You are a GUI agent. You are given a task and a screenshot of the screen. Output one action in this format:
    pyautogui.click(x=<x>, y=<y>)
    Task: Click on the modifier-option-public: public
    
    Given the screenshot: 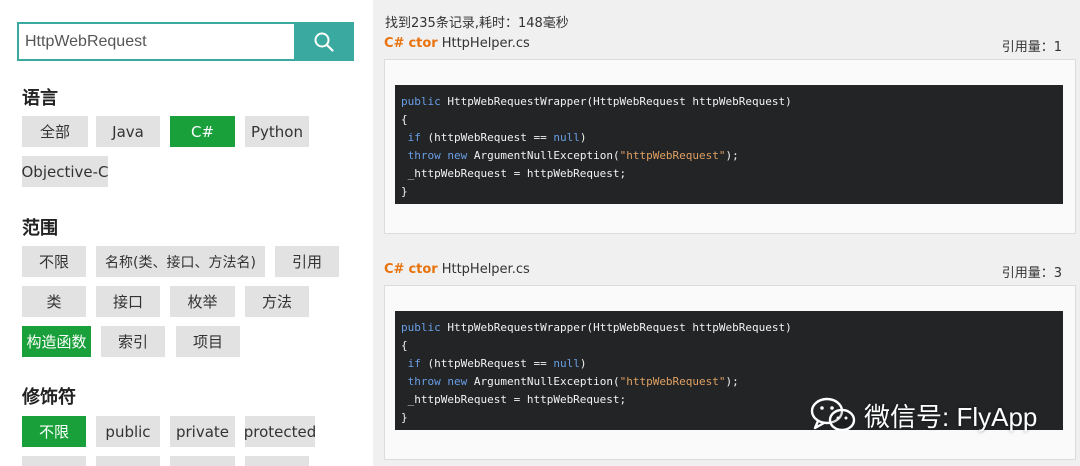 What is the action you would take?
    pyautogui.click(x=128, y=431)
    